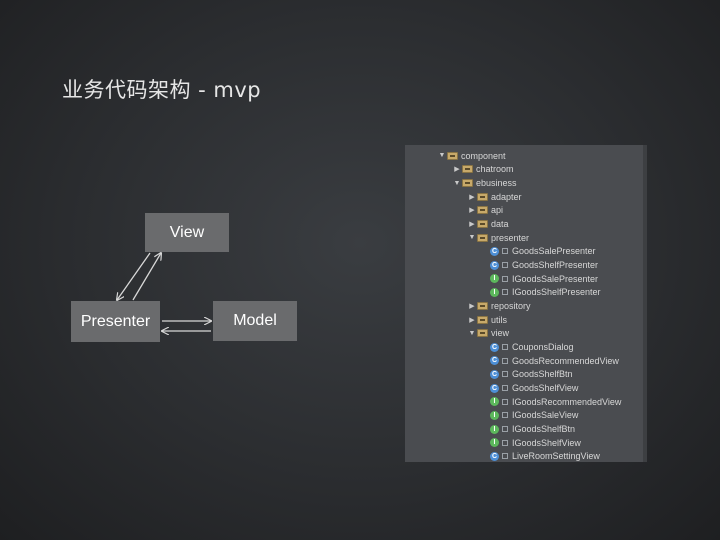 The image size is (720, 540). What do you see at coordinates (542, 374) in the screenshot?
I see `tree-row-label: GoodsShelfBtn` at bounding box center [542, 374].